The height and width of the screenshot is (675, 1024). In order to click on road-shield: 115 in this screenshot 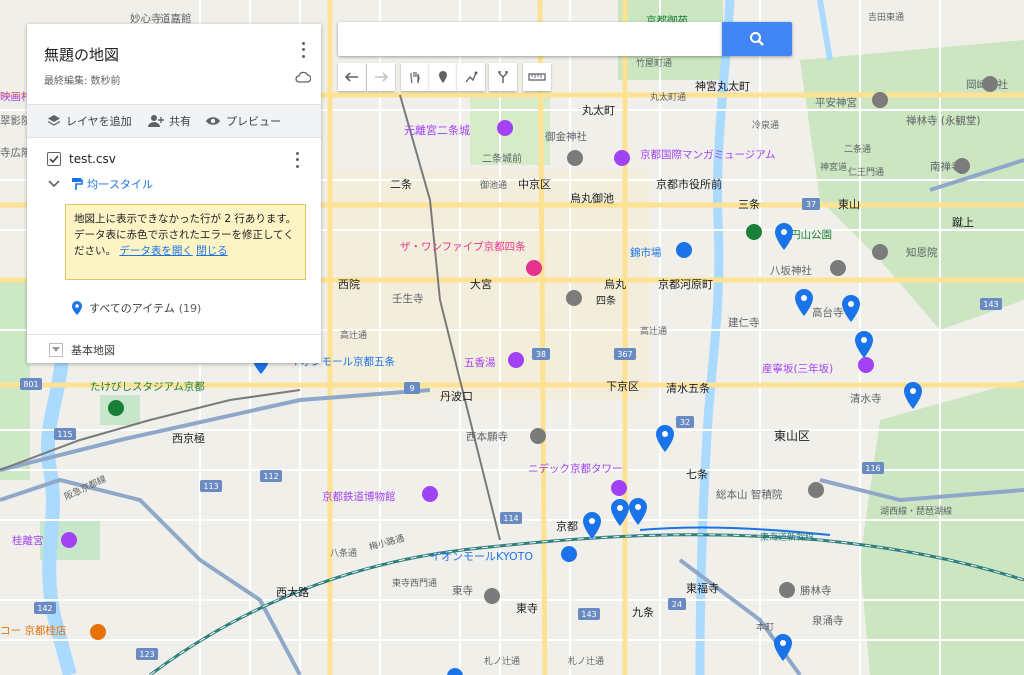, I will do `click(65, 434)`.